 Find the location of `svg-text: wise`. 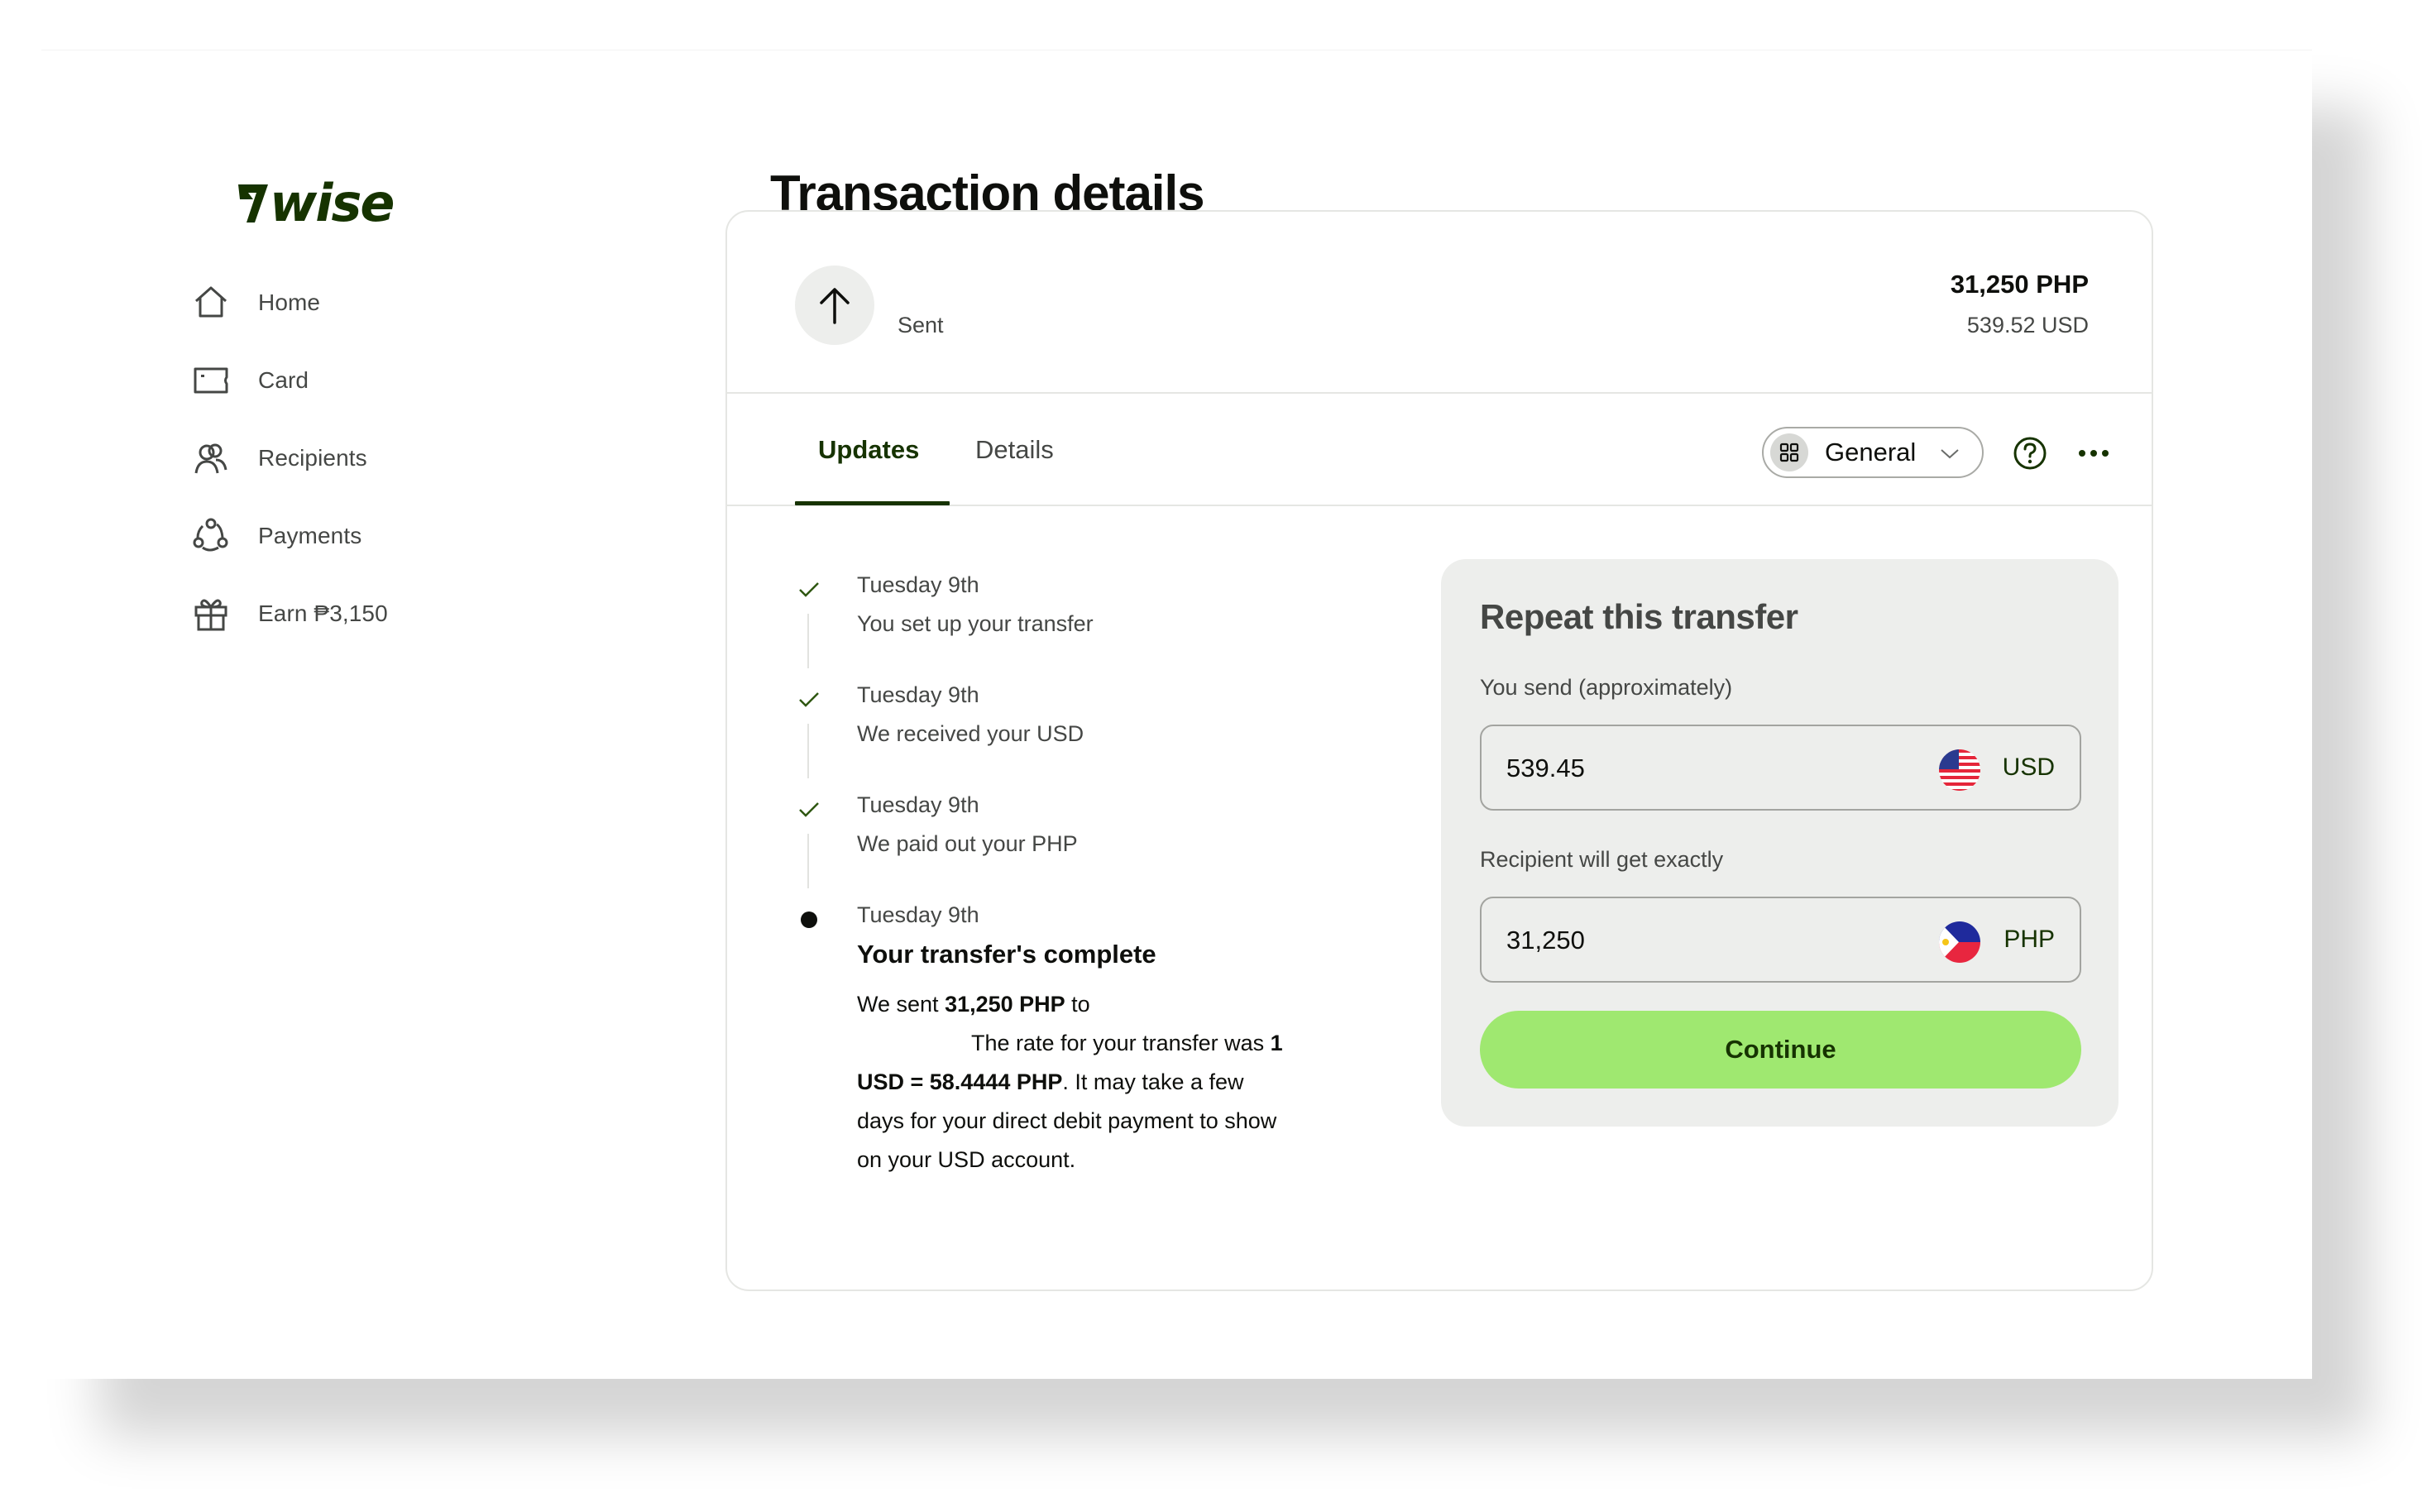

svg-text: wise is located at coordinates (331, 203).